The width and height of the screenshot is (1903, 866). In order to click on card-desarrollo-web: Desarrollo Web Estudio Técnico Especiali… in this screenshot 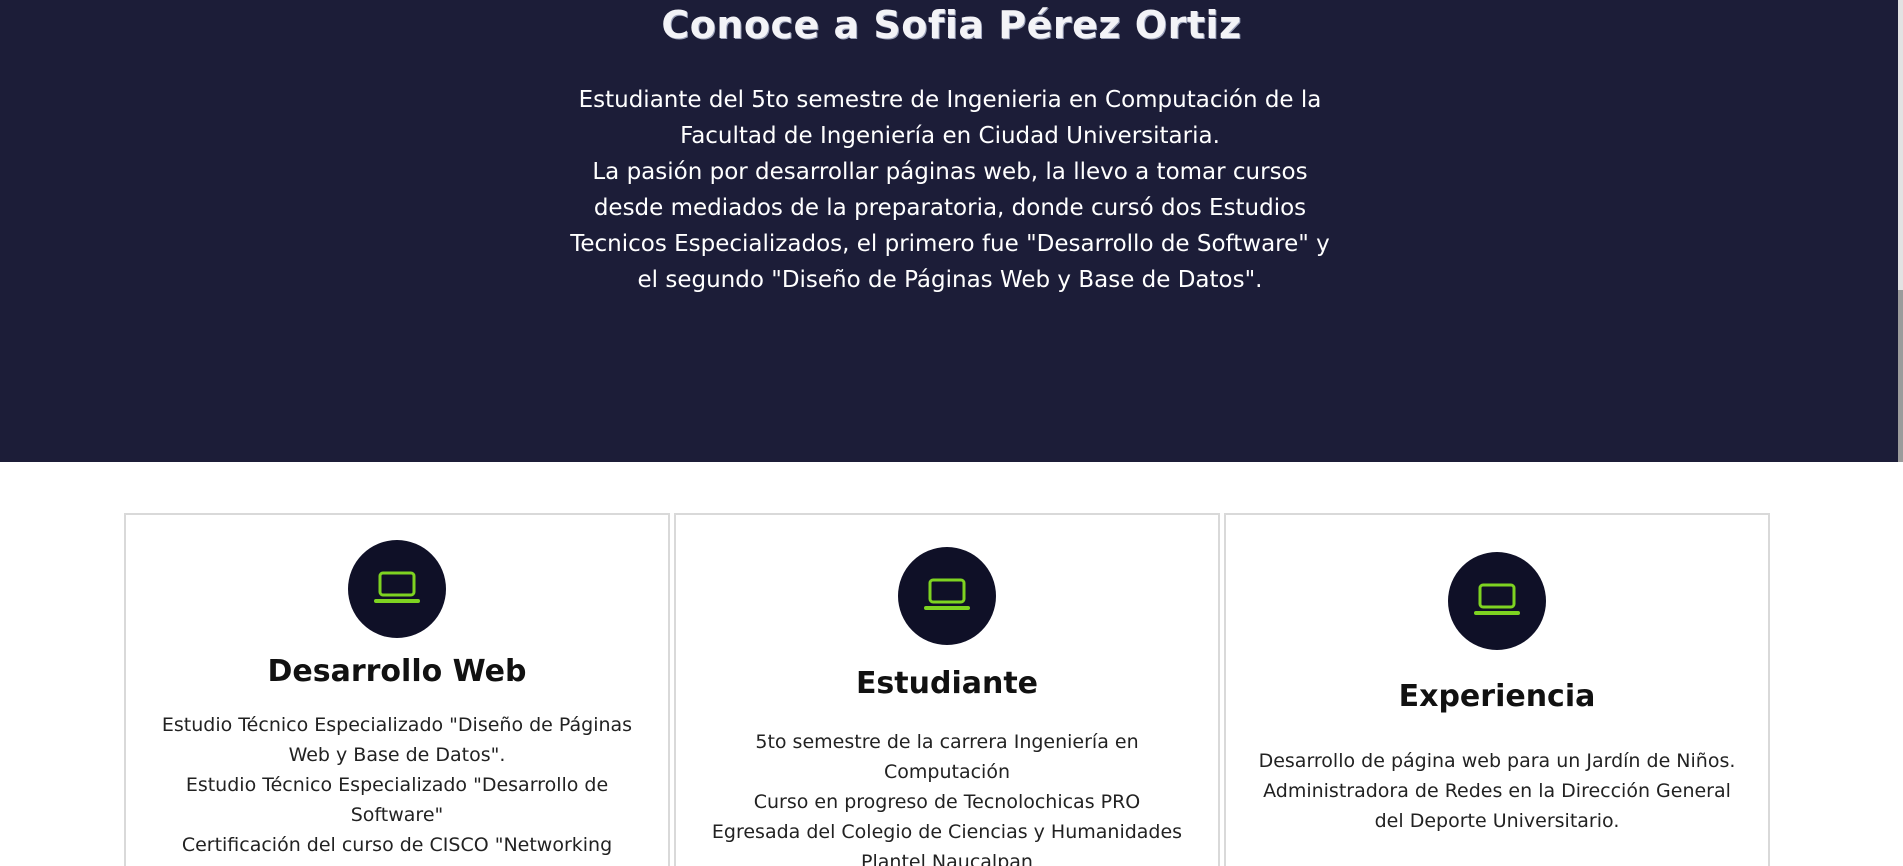, I will do `click(397, 689)`.